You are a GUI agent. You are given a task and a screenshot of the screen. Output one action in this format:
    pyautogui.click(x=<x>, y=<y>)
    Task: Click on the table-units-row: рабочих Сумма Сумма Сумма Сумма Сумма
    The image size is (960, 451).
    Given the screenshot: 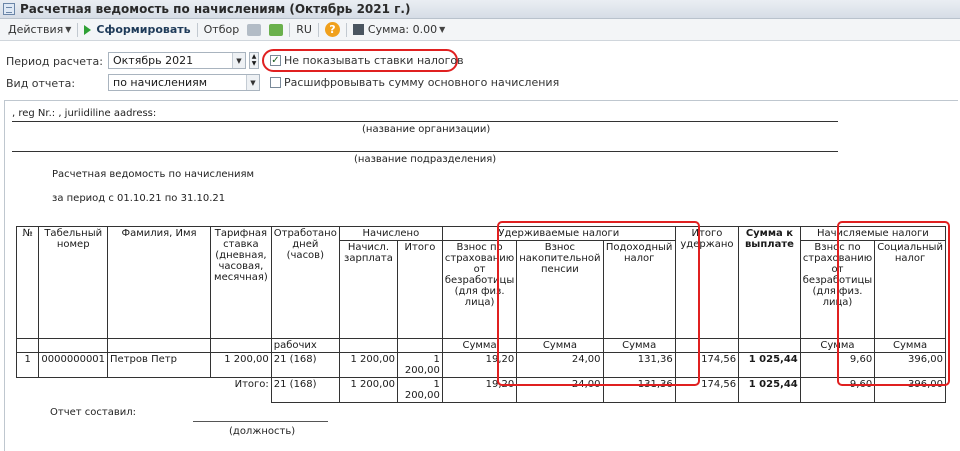 What is the action you would take?
    pyautogui.click(x=480, y=345)
    